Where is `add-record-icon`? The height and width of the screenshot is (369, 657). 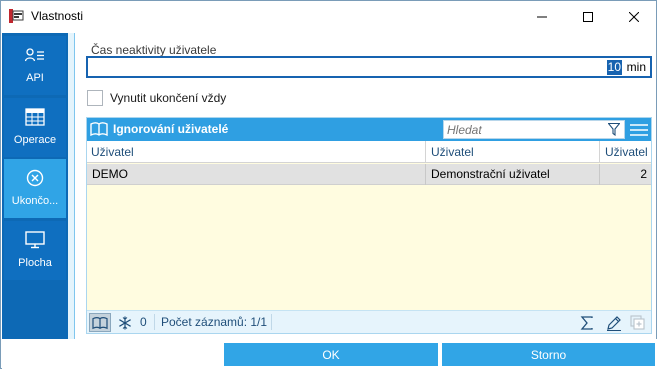 add-record-icon is located at coordinates (637, 322).